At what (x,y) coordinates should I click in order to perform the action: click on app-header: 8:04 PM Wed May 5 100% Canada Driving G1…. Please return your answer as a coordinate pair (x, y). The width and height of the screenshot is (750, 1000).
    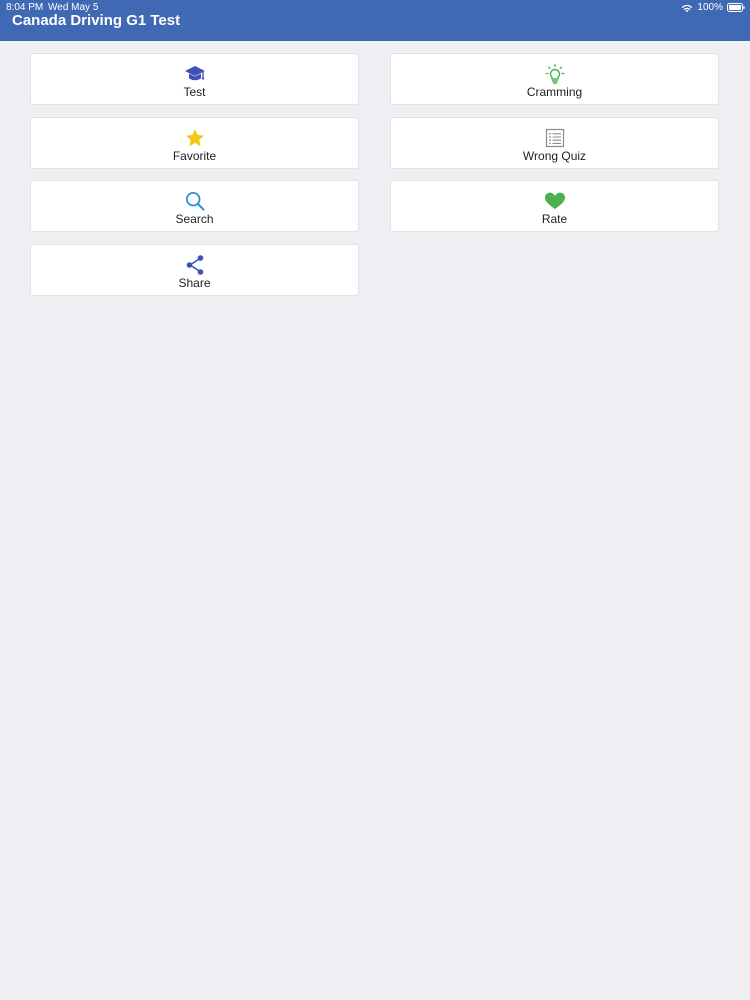
    Looking at the image, I should click on (375, 20).